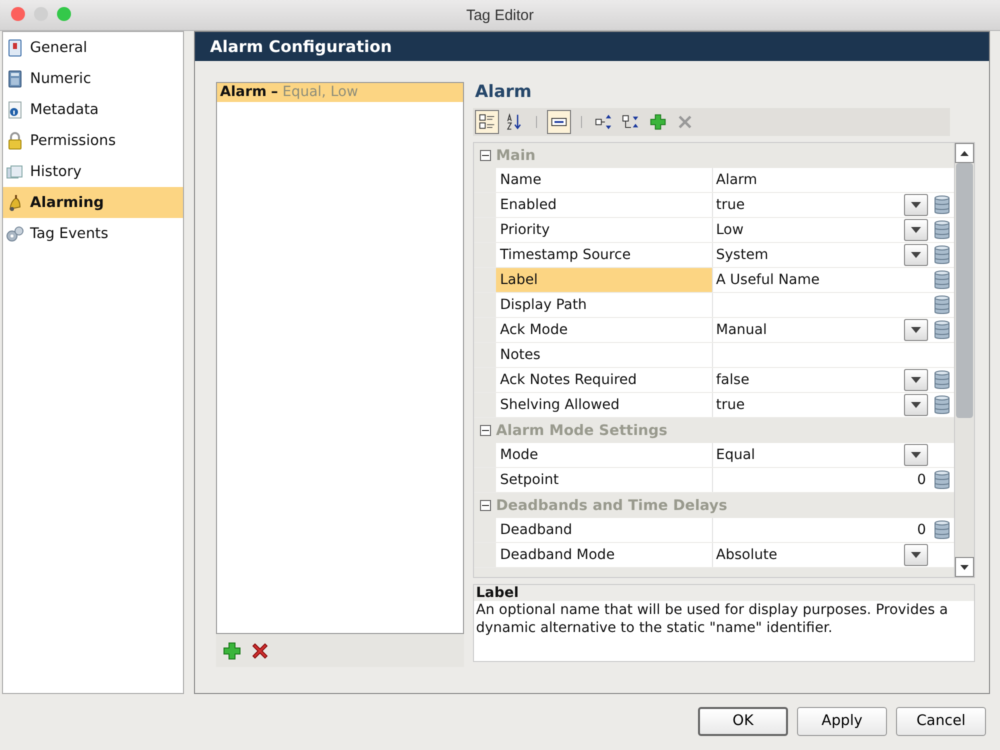 The image size is (1000, 750). What do you see at coordinates (604, 455) in the screenshot?
I see `property-name: Mode` at bounding box center [604, 455].